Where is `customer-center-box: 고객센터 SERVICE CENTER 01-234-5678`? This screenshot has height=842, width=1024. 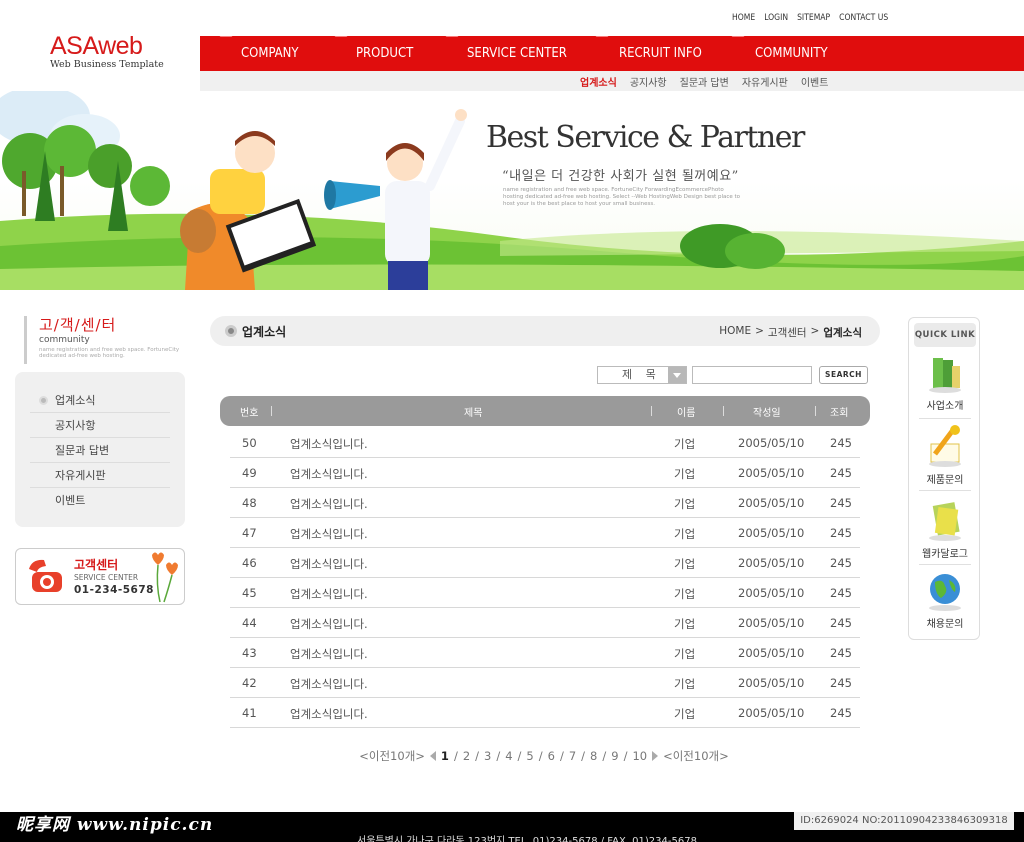 customer-center-box: 고객센터 SERVICE CENTER 01-234-5678 is located at coordinates (100, 576).